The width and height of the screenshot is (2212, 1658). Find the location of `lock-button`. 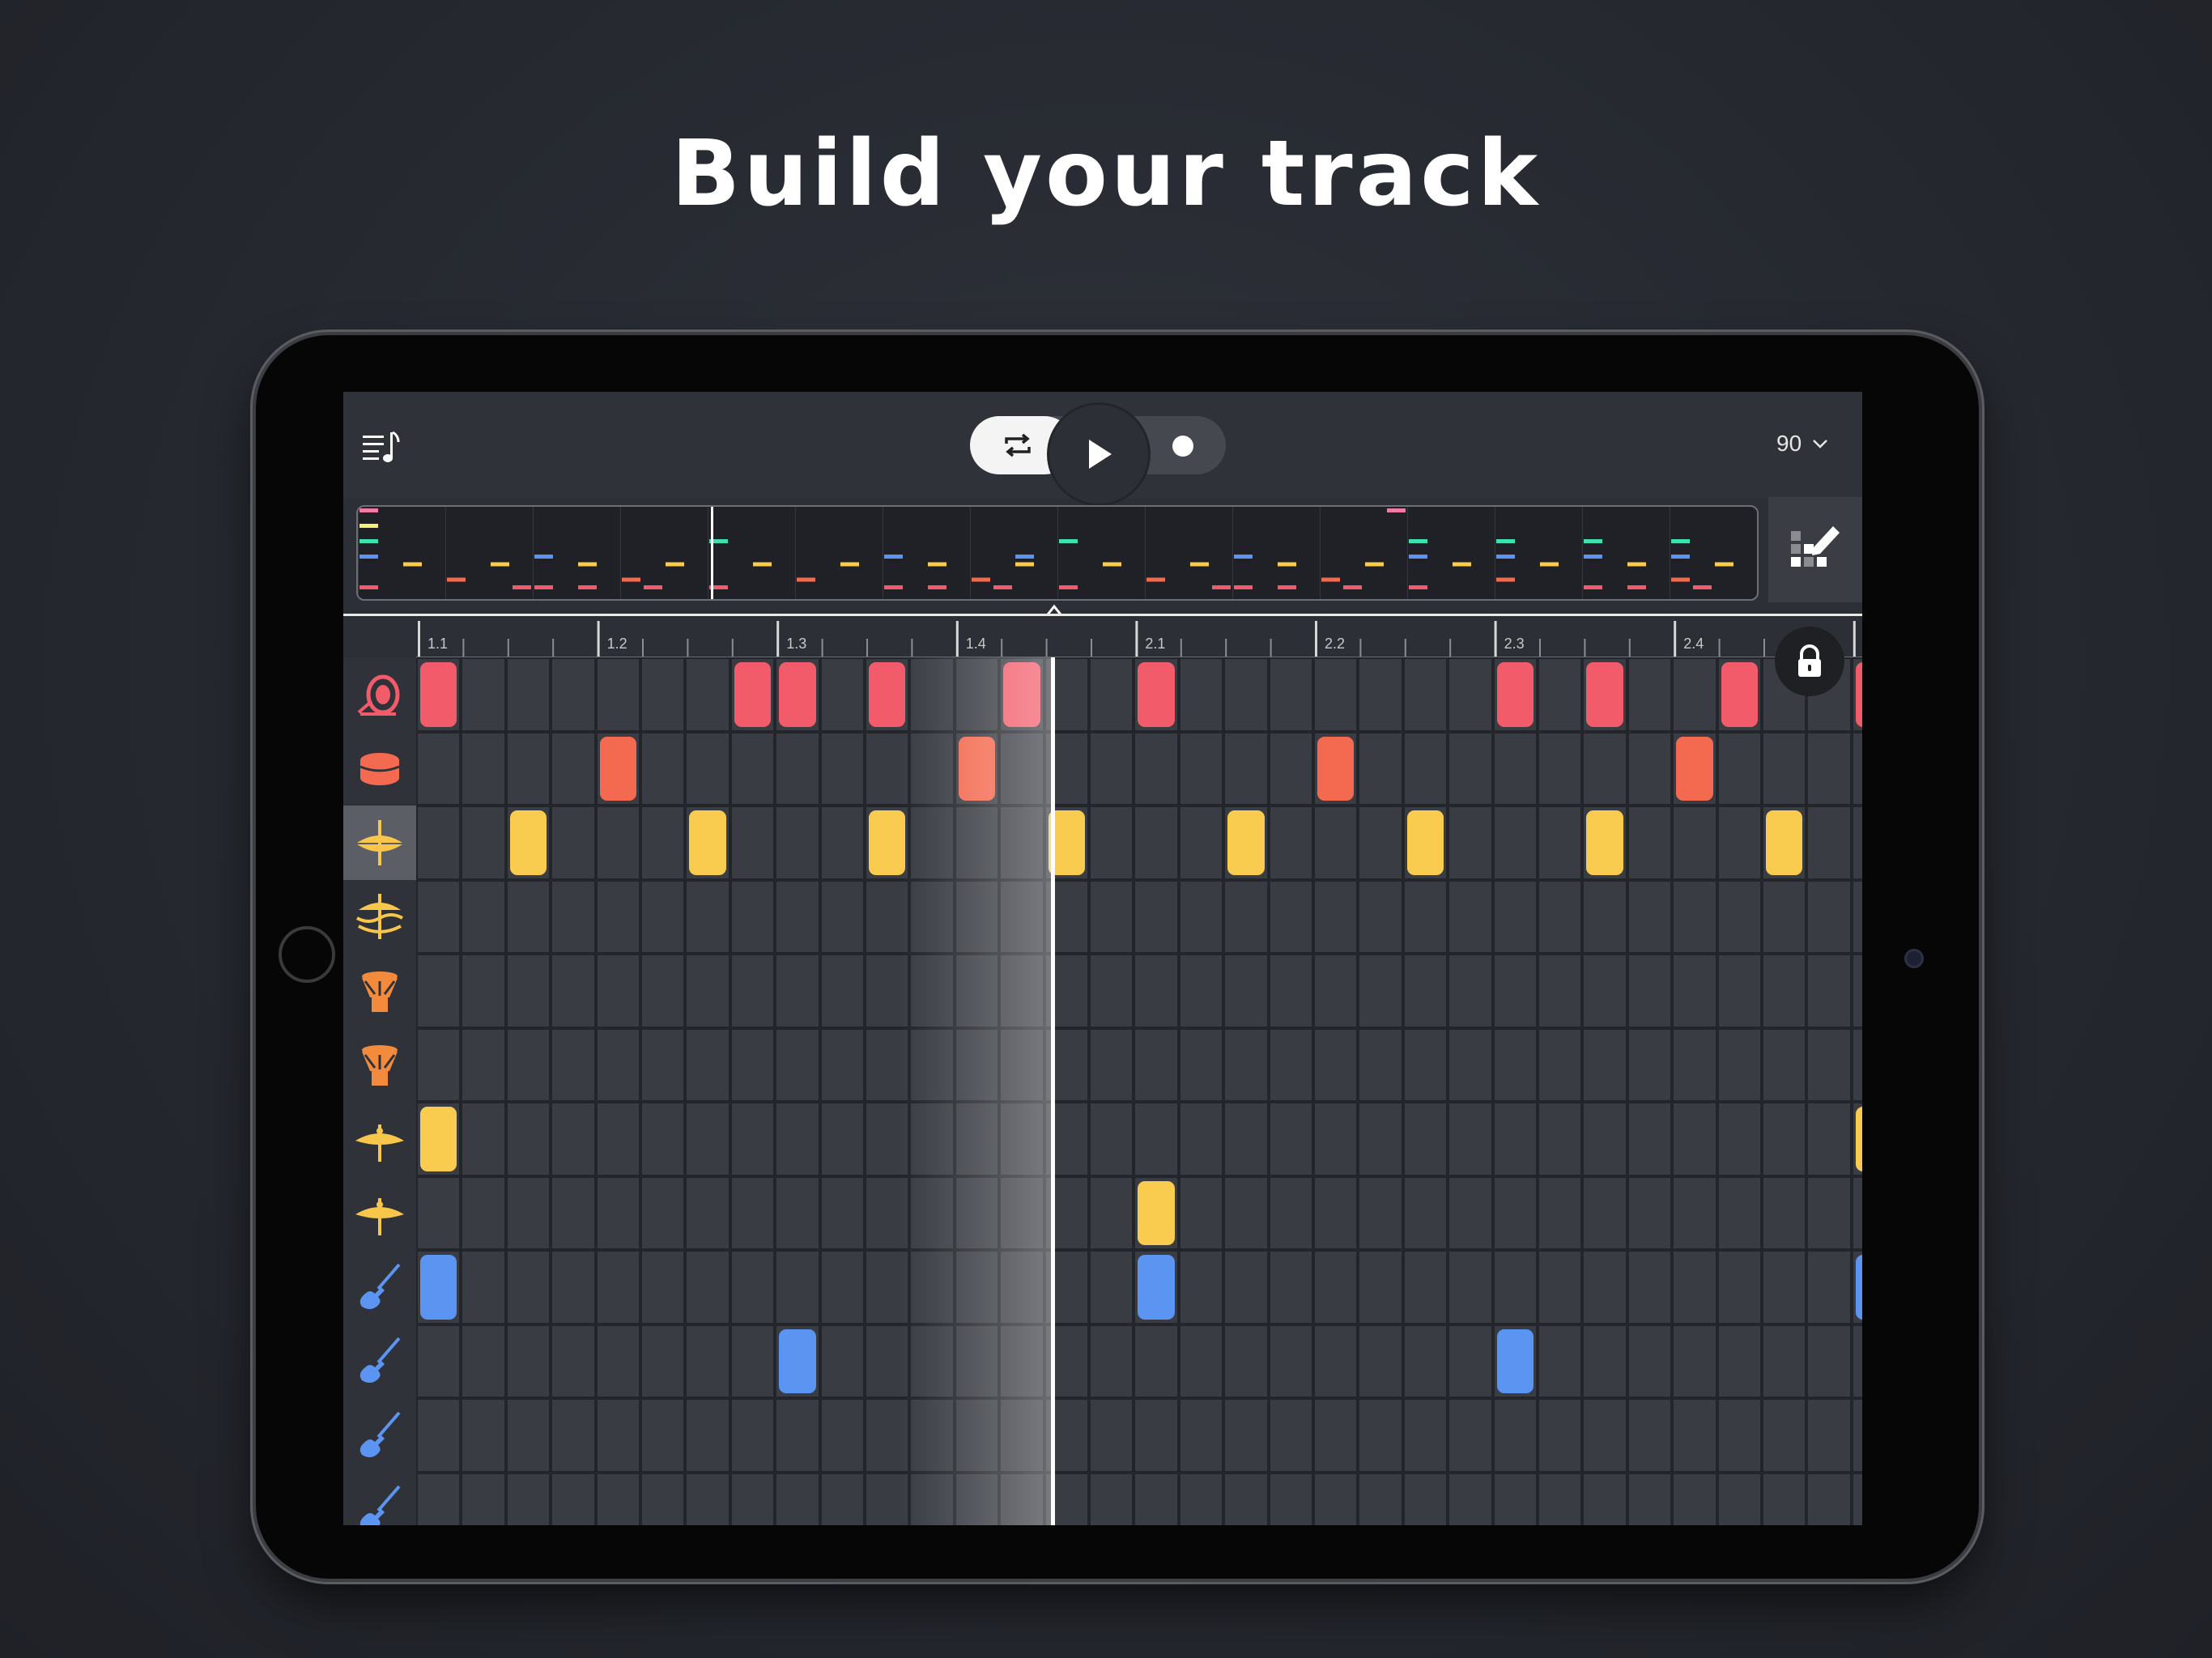

lock-button is located at coordinates (1810, 661).